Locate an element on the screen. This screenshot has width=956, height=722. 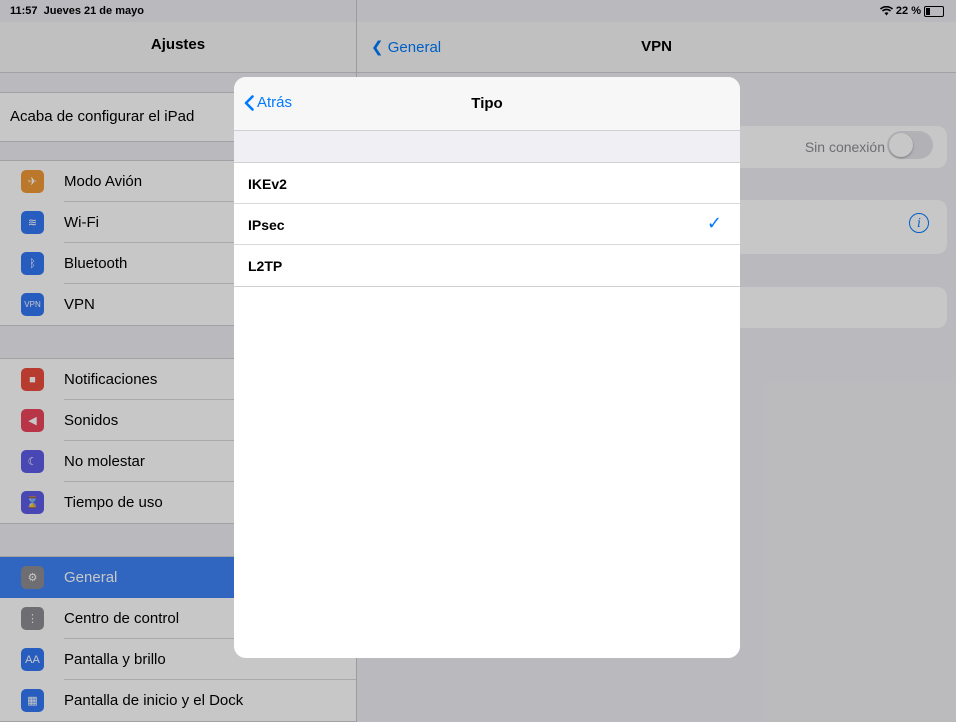
vpn-type-option-ikev2: IKEv2 is located at coordinates (487, 183).